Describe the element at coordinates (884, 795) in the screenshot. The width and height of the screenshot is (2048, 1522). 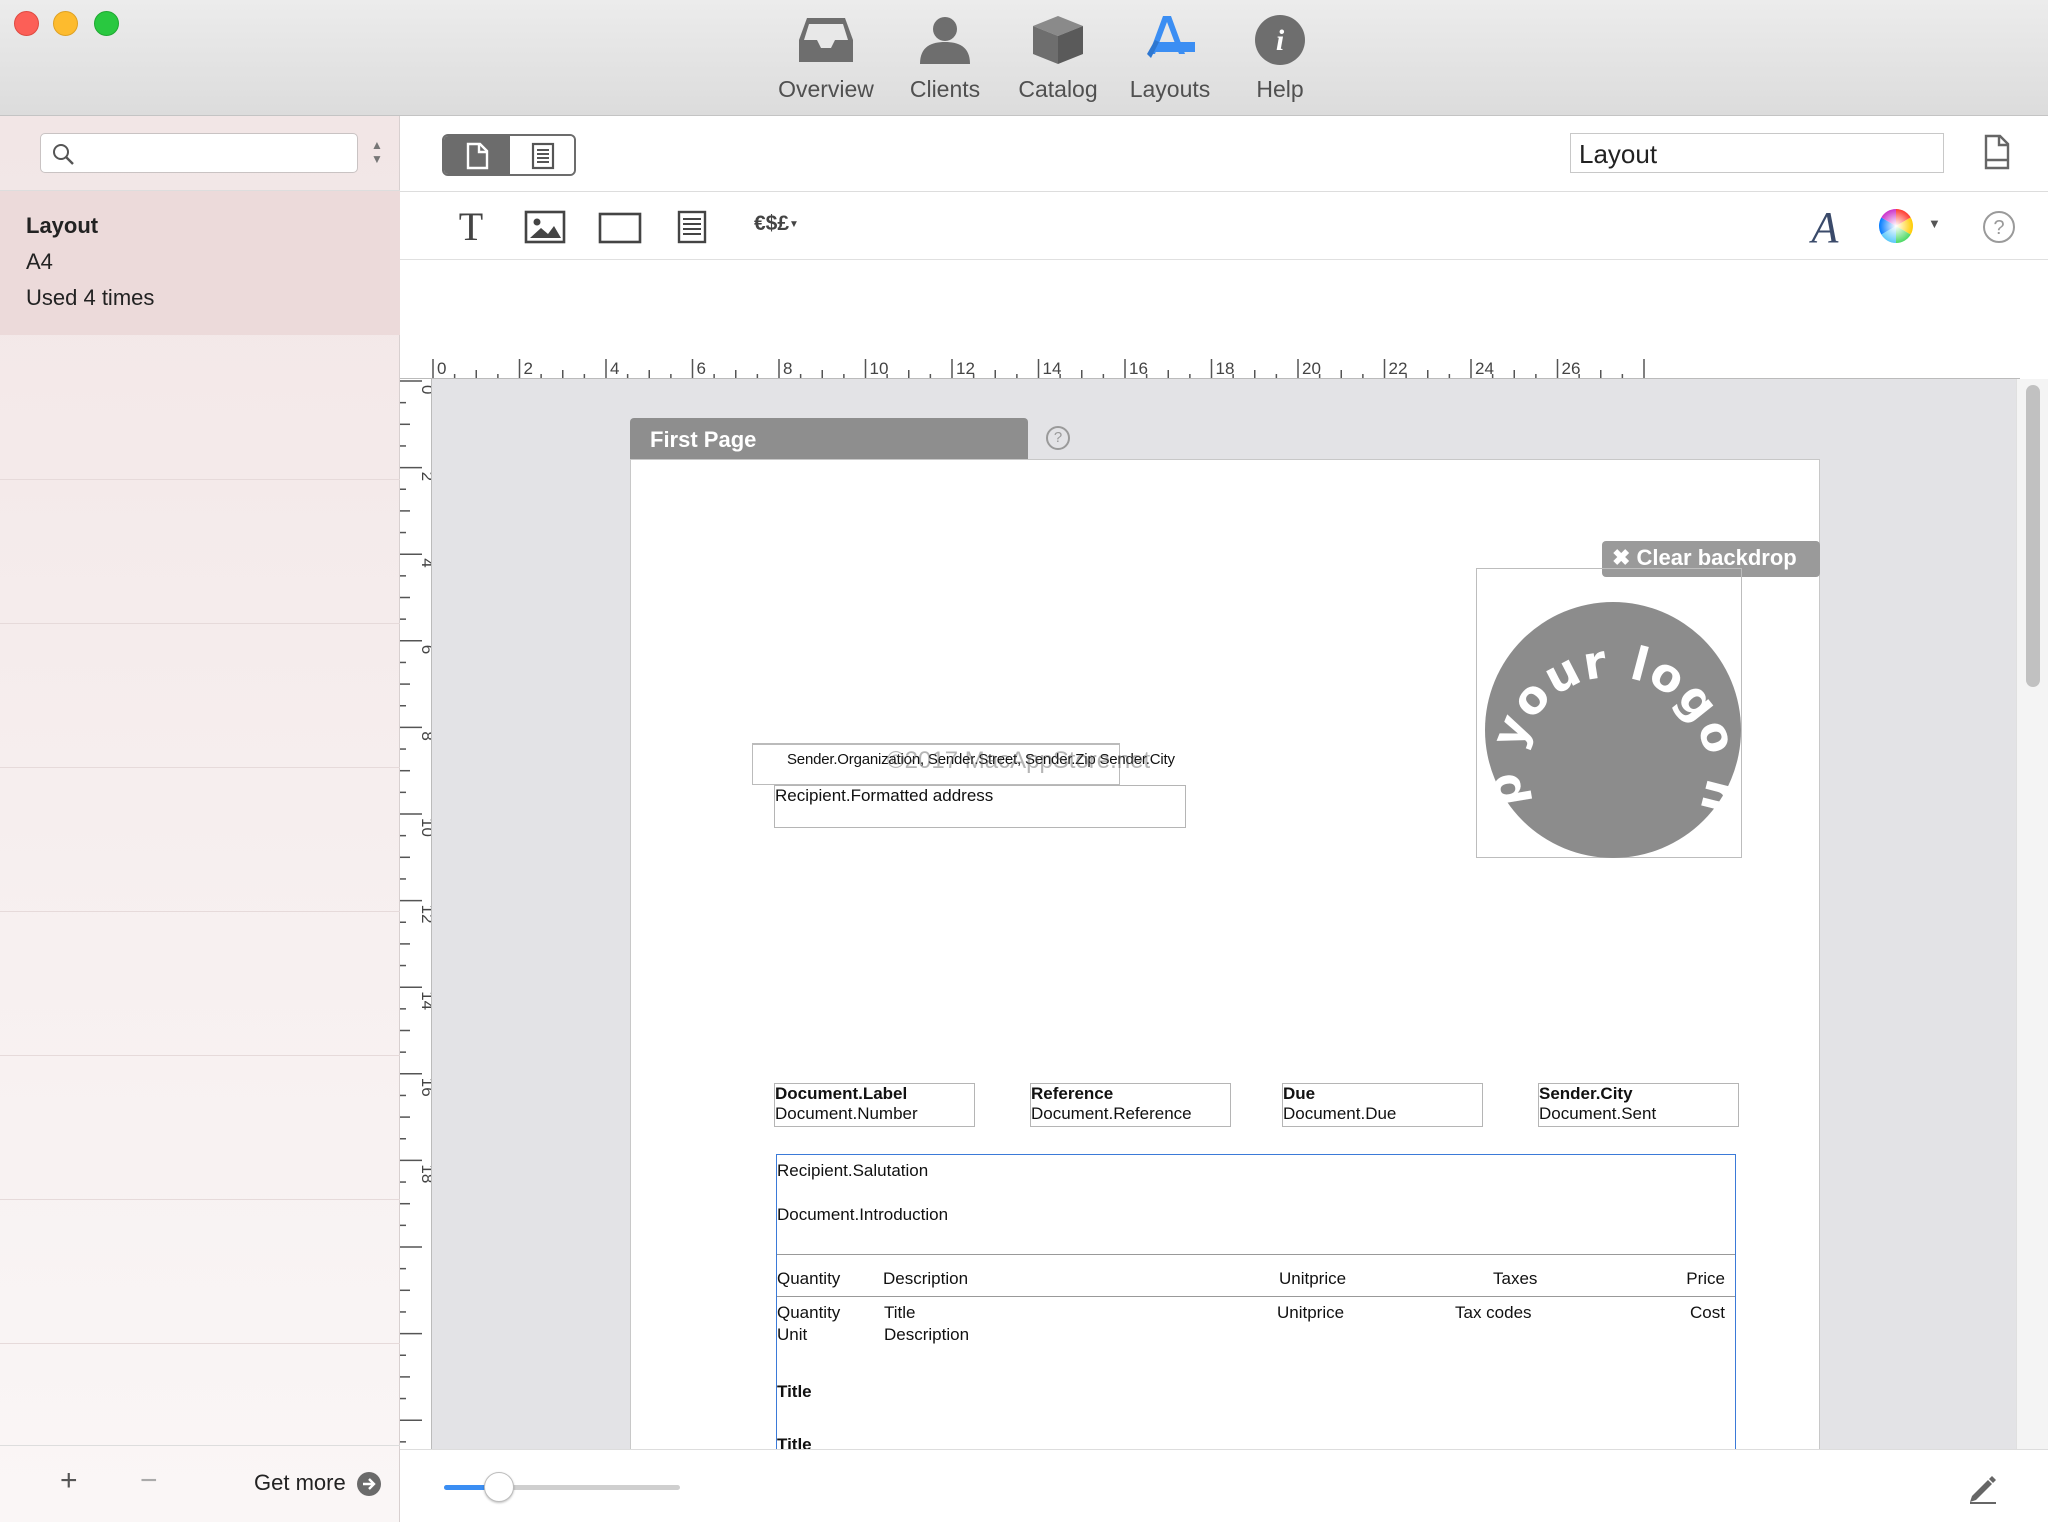
I see `recipient-address: Recipient.Formatted address` at that location.